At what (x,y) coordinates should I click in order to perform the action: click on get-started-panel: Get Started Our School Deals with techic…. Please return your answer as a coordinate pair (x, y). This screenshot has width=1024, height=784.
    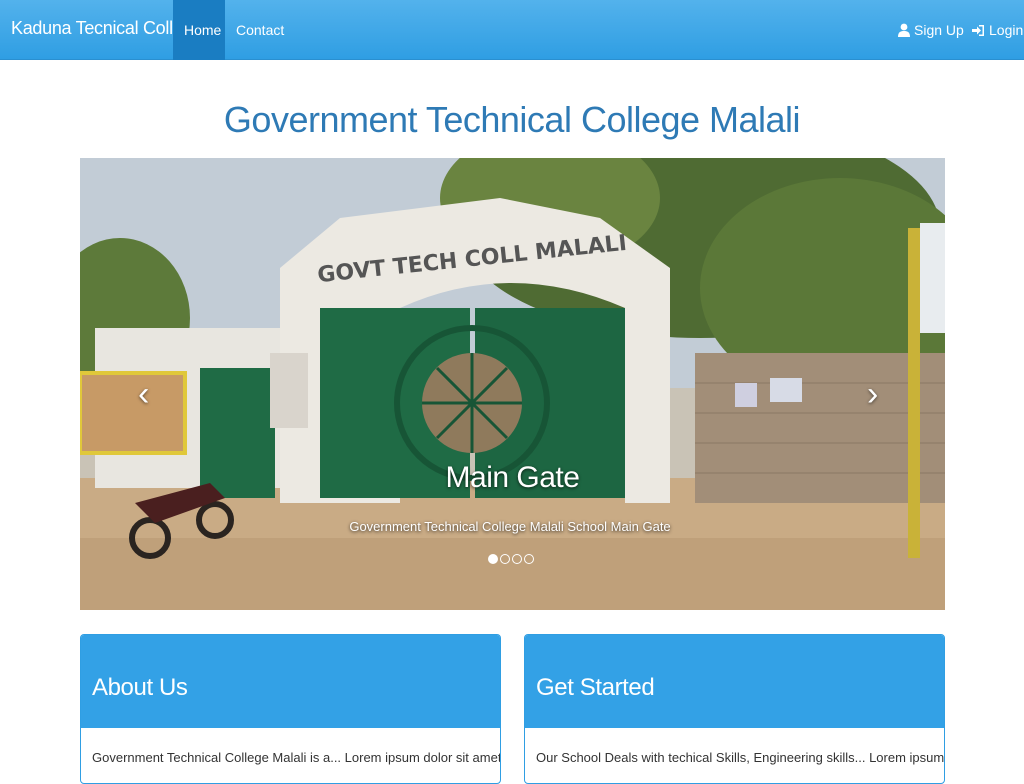
    Looking at the image, I should click on (734, 709).